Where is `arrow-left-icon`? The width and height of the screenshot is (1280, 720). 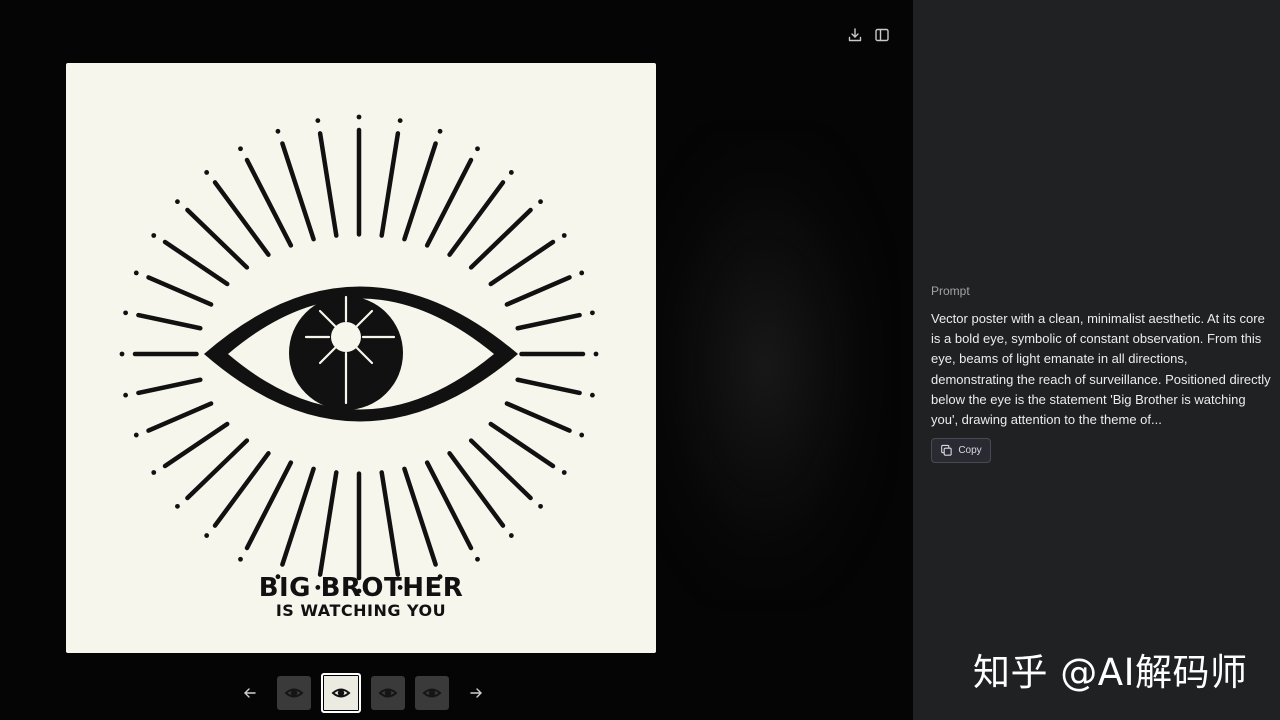
arrow-left-icon is located at coordinates (250, 693).